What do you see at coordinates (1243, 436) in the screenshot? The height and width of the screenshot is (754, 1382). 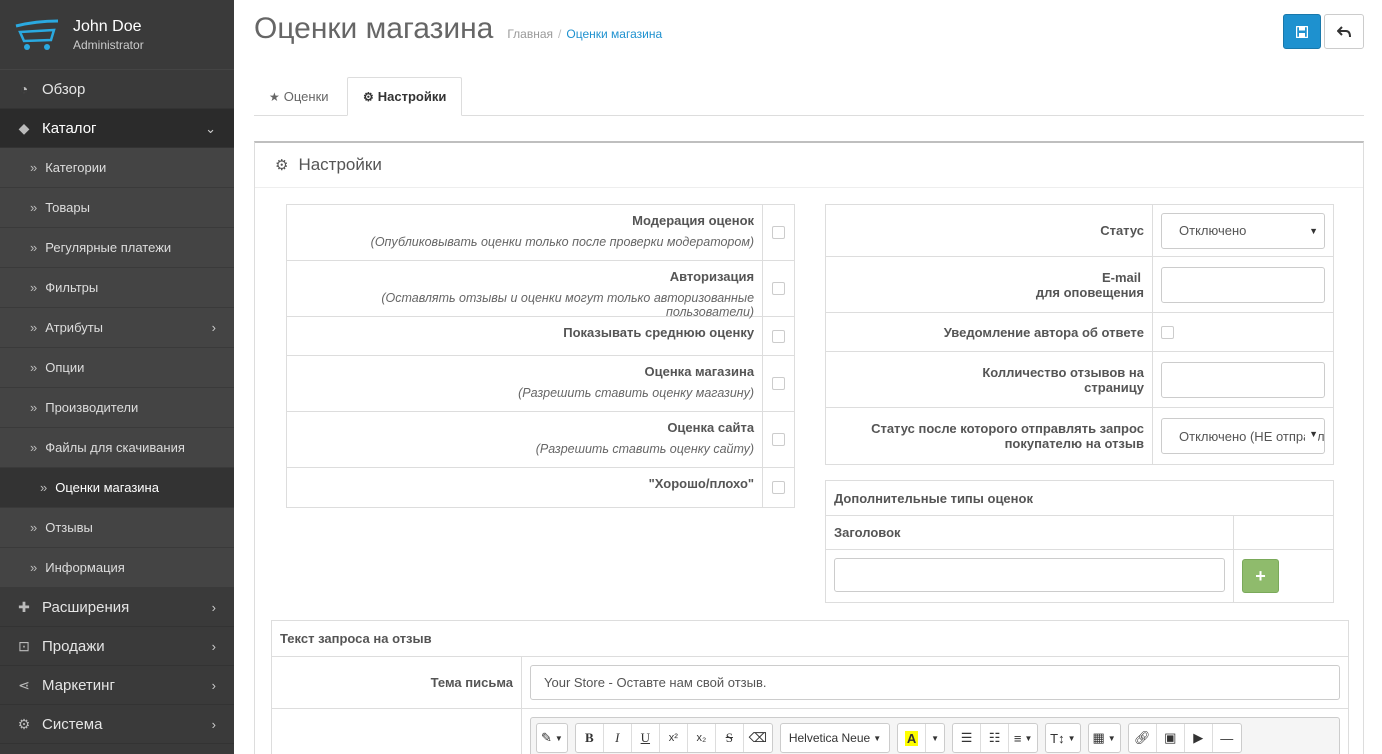 I see `request-status-select: Отключено (НЕ отправлять) ▼` at bounding box center [1243, 436].